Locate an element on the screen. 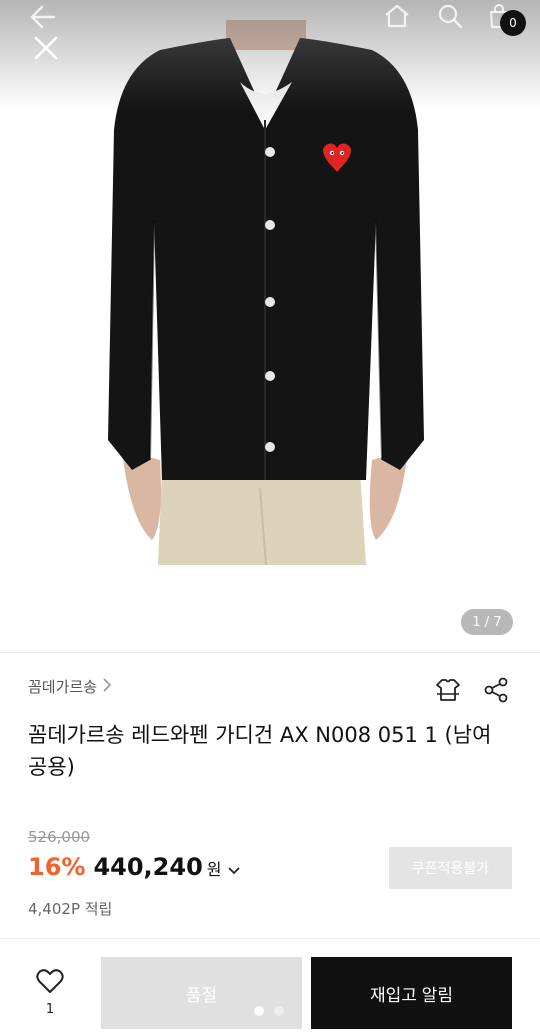  share-icon is located at coordinates (496, 692).